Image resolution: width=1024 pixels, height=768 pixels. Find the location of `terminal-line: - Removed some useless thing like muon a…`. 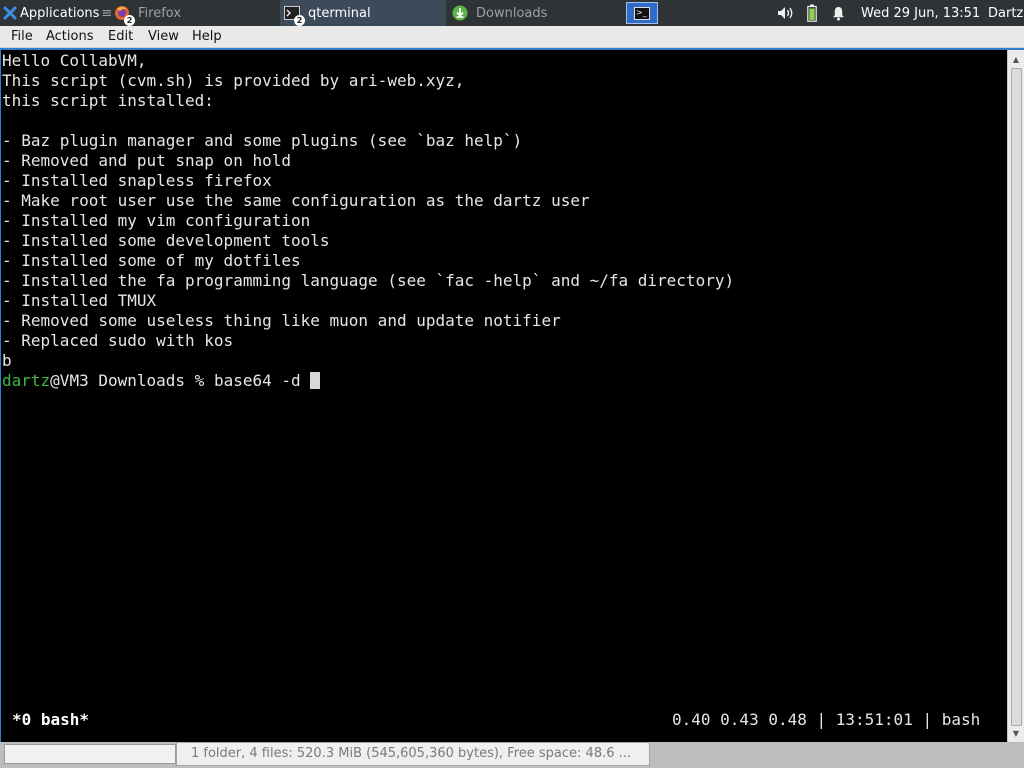

terminal-line: - Removed some useless thing like muon a… is located at coordinates (281, 320).